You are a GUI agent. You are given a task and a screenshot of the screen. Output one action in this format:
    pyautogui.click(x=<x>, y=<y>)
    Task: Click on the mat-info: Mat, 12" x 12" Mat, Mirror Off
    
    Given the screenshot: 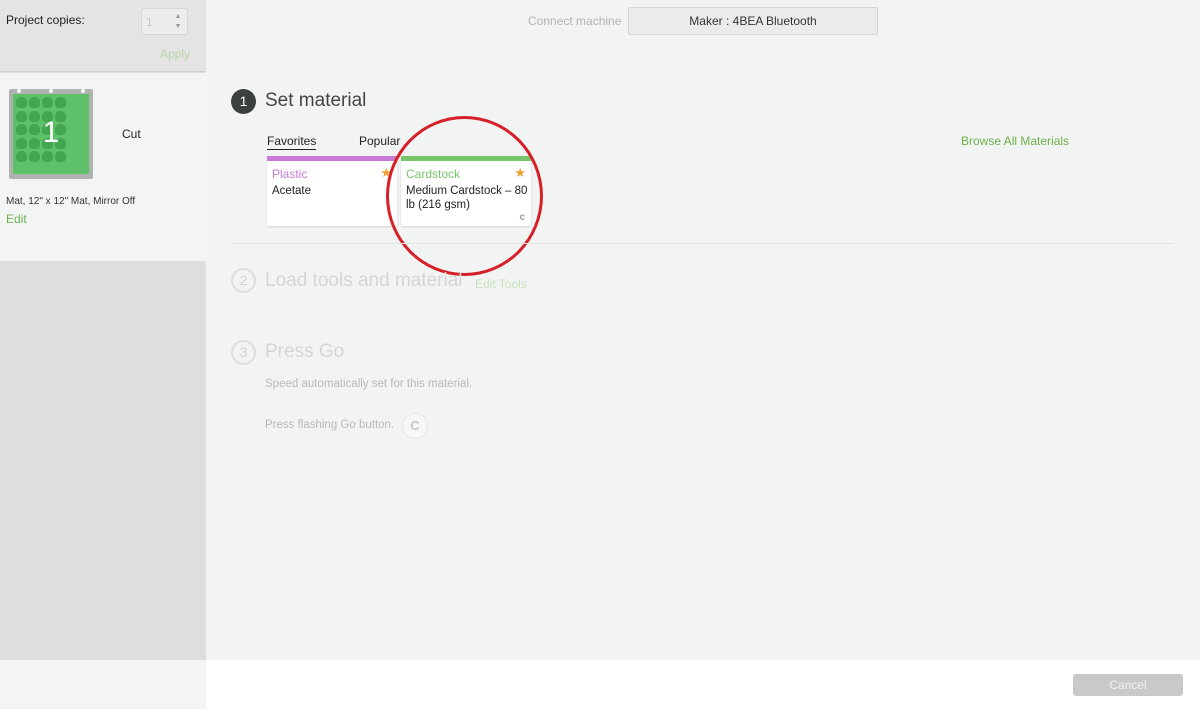 What is the action you would take?
    pyautogui.click(x=71, y=201)
    